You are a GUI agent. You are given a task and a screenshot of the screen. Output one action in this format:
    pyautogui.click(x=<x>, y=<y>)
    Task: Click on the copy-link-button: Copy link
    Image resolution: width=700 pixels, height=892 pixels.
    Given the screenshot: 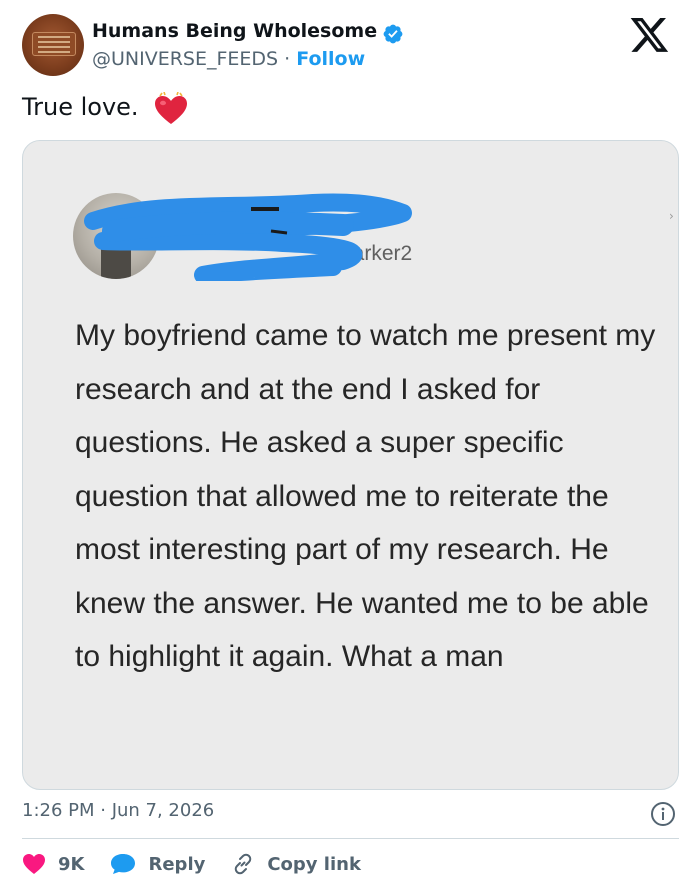 What is the action you would take?
    pyautogui.click(x=296, y=864)
    